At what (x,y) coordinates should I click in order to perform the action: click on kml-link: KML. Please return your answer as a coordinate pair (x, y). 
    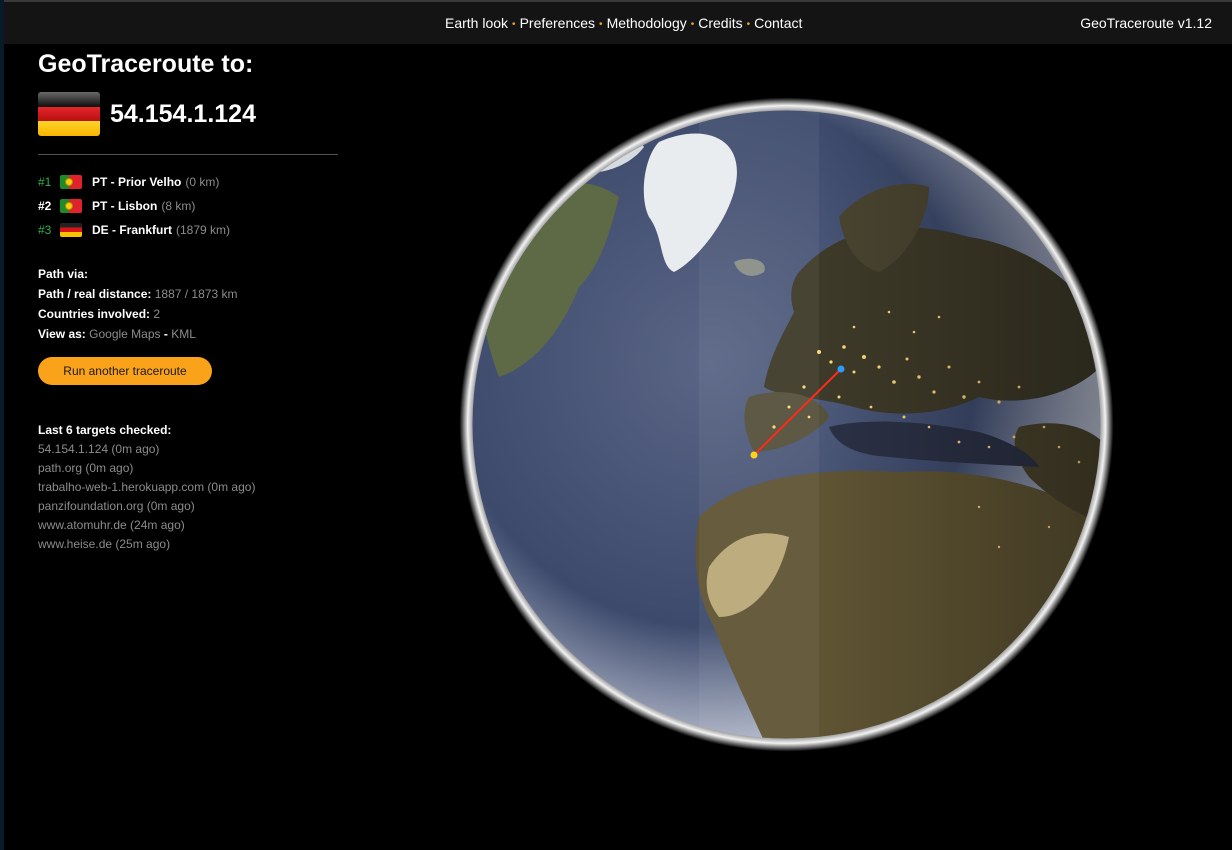
    Looking at the image, I should click on (183, 334).